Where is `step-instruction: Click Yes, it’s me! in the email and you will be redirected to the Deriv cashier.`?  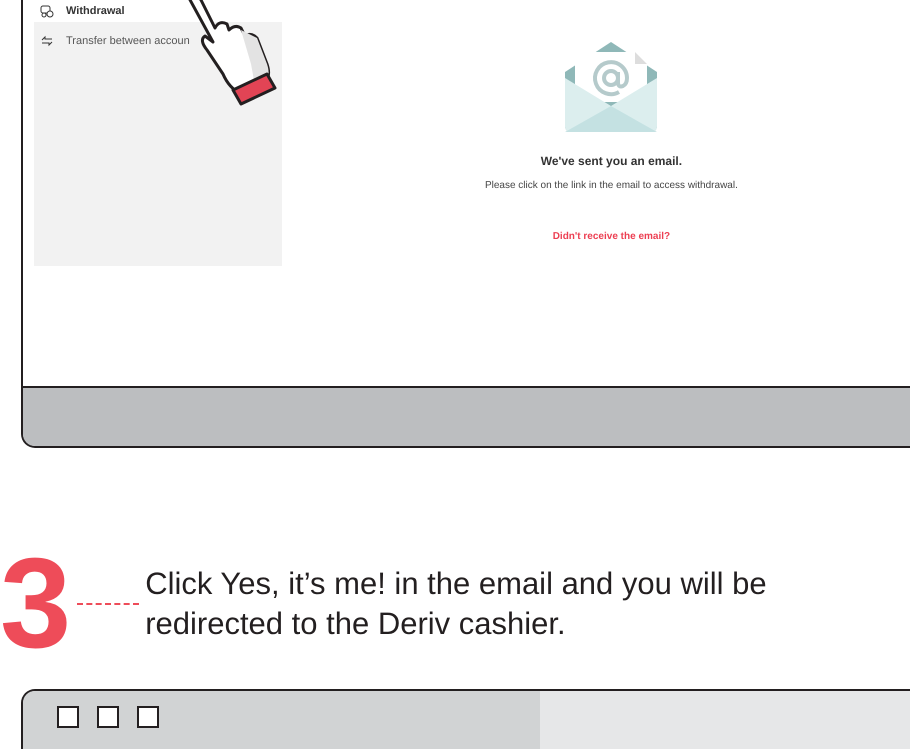
step-instruction: Click Yes, it’s me! in the email and you will be redirected to the Deriv cashier. is located at coordinates (456, 604).